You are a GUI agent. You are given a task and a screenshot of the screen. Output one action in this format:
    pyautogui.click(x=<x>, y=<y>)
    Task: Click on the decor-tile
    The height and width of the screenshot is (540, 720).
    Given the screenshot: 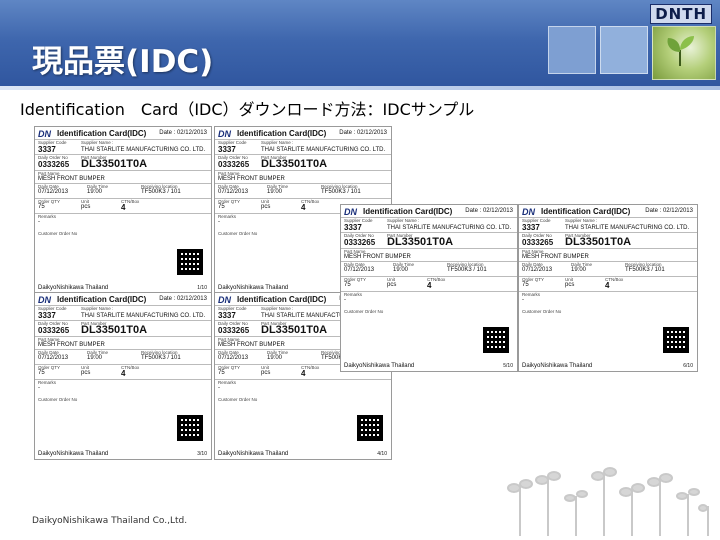 What is the action you would take?
    pyautogui.click(x=572, y=50)
    